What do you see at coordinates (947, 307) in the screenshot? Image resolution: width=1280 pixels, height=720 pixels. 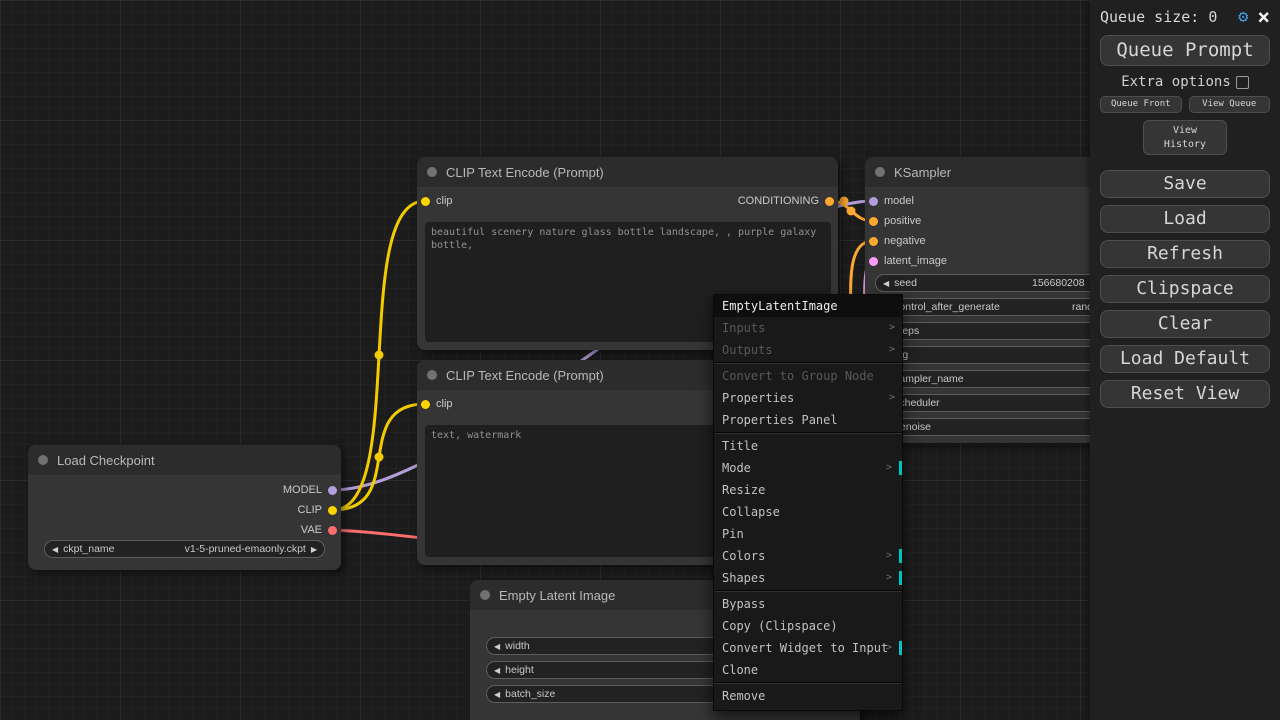 I see `widget-name: control_after_generate` at bounding box center [947, 307].